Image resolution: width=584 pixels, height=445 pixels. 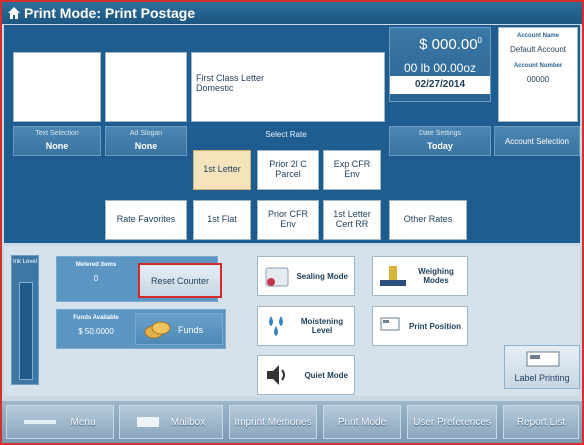 What do you see at coordinates (420, 276) in the screenshot?
I see `weighing-modes-button: Weighing Modes` at bounding box center [420, 276].